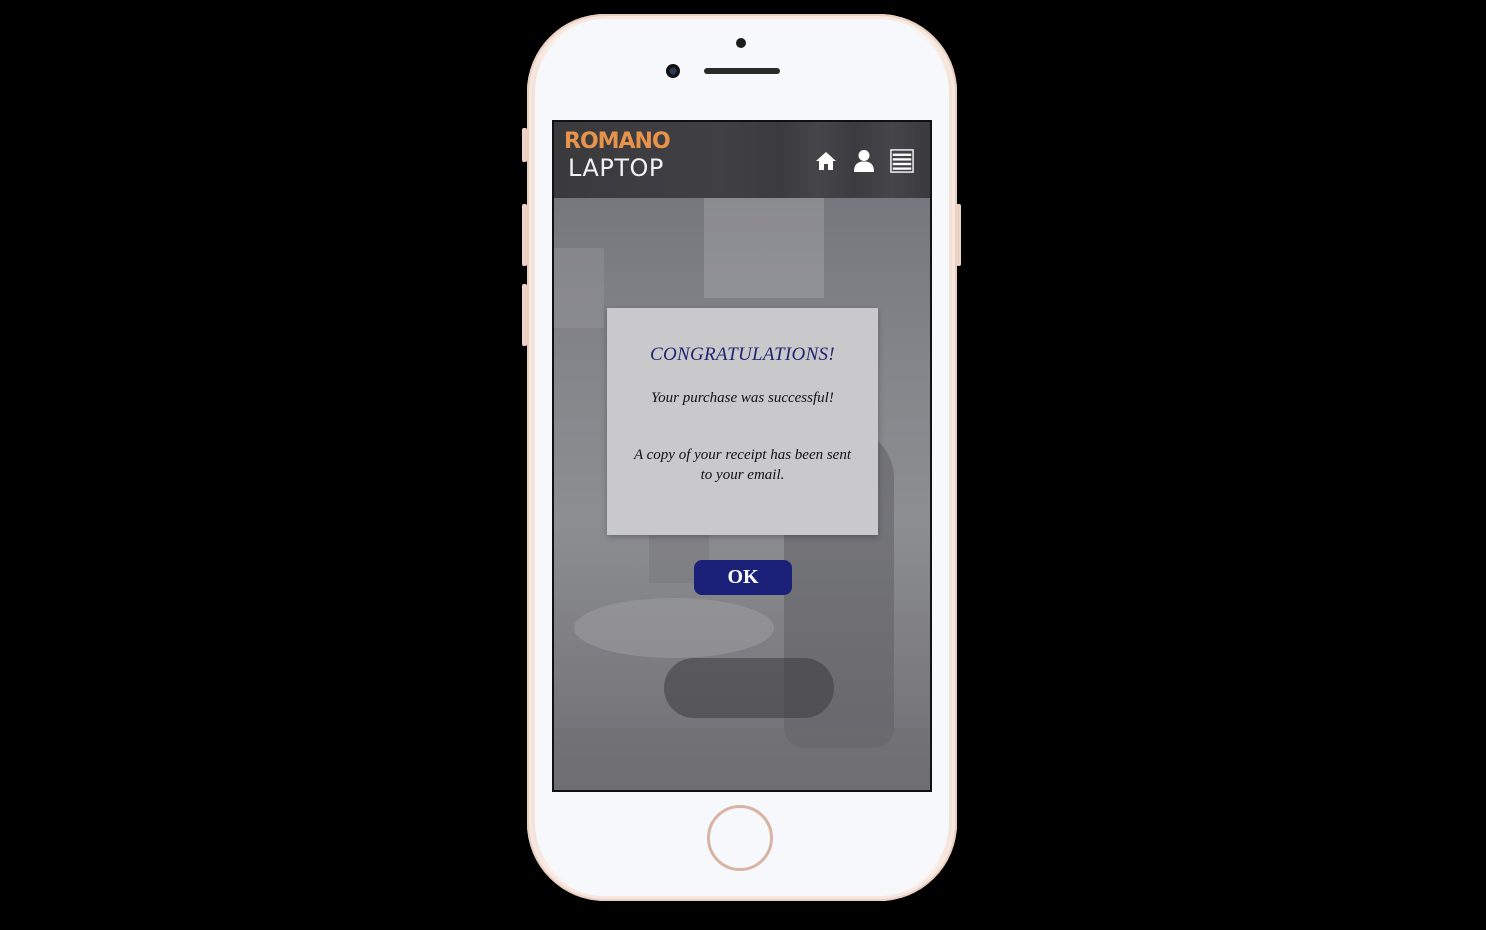 The height and width of the screenshot is (930, 1486). I want to click on home-icon, so click(826, 161).